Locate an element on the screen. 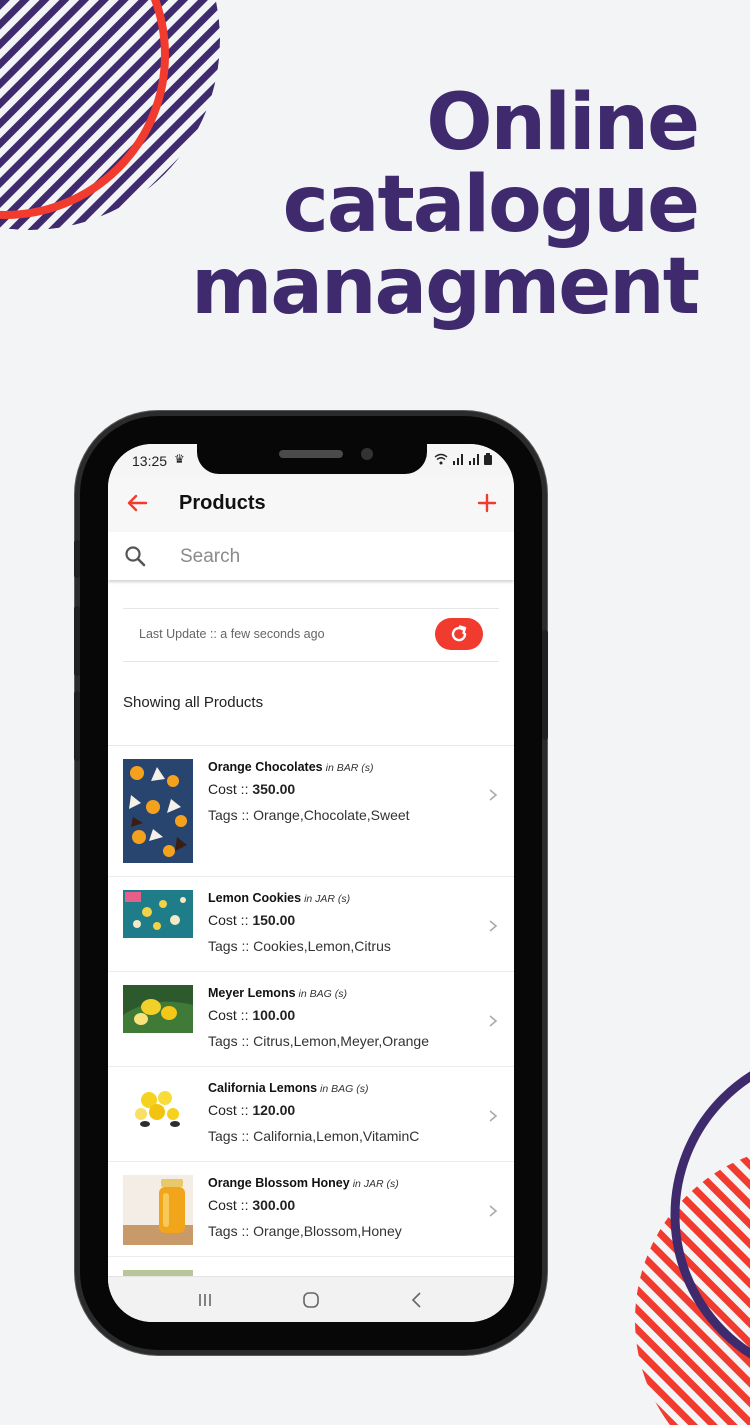  headline-line-3: managment is located at coordinates (445, 287).